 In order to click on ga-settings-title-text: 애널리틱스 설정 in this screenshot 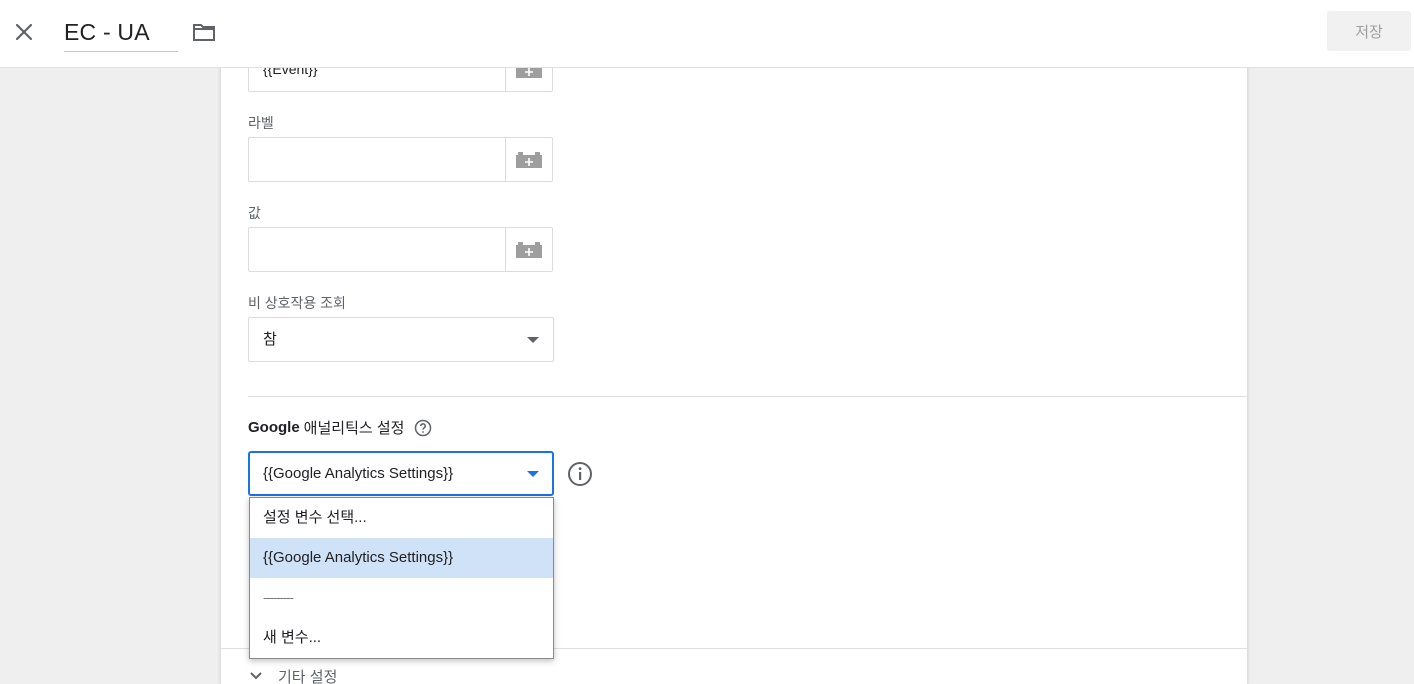, I will do `click(354, 428)`.